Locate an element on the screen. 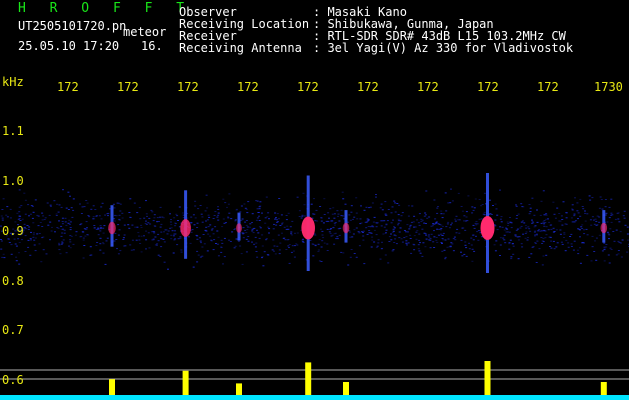  echo-core is located at coordinates (308, 228).